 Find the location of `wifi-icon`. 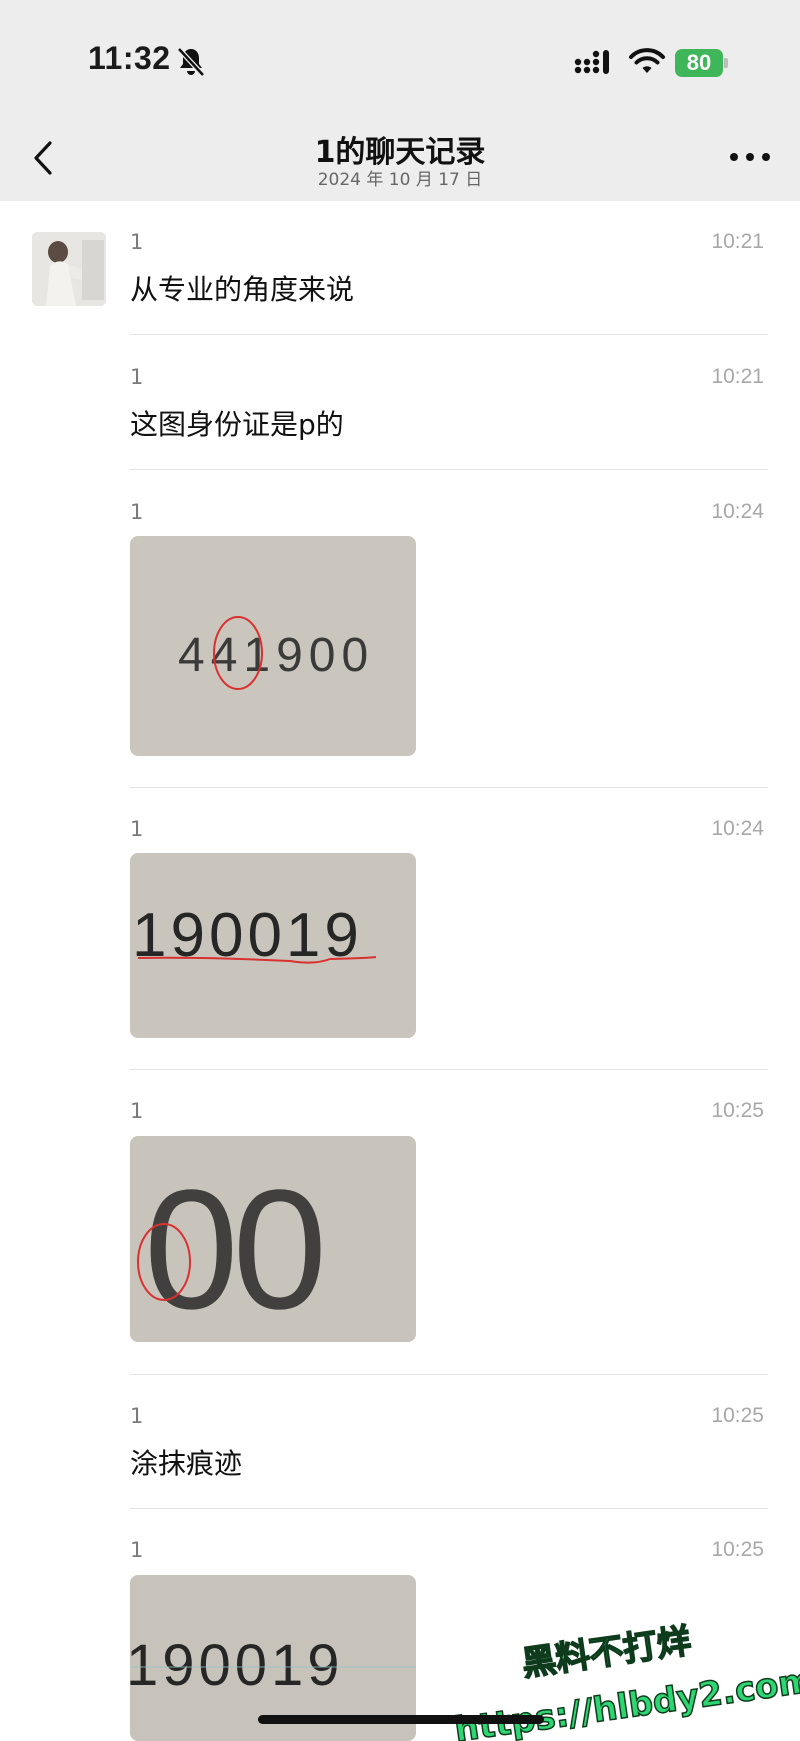

wifi-icon is located at coordinates (647, 60).